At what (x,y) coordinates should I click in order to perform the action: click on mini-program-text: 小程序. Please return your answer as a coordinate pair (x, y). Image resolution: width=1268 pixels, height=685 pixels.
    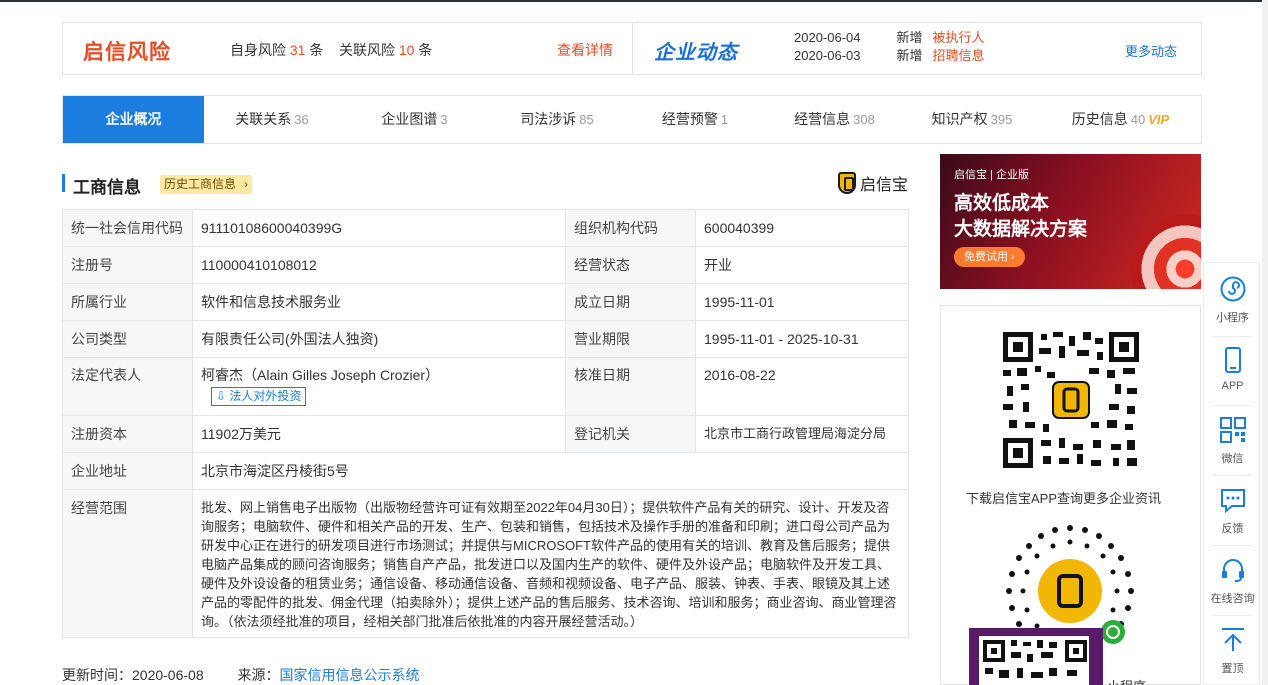
    Looking at the image, I should click on (1126, 680).